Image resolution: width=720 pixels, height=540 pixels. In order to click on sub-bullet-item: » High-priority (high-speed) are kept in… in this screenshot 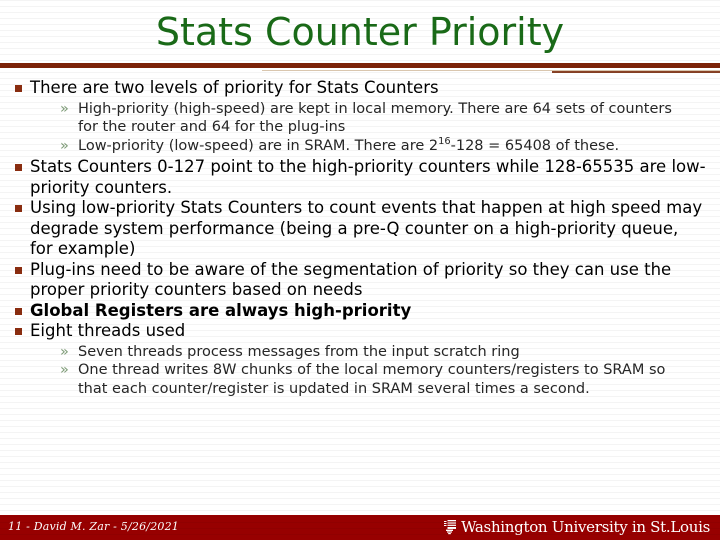, I will do `click(374, 118)`.